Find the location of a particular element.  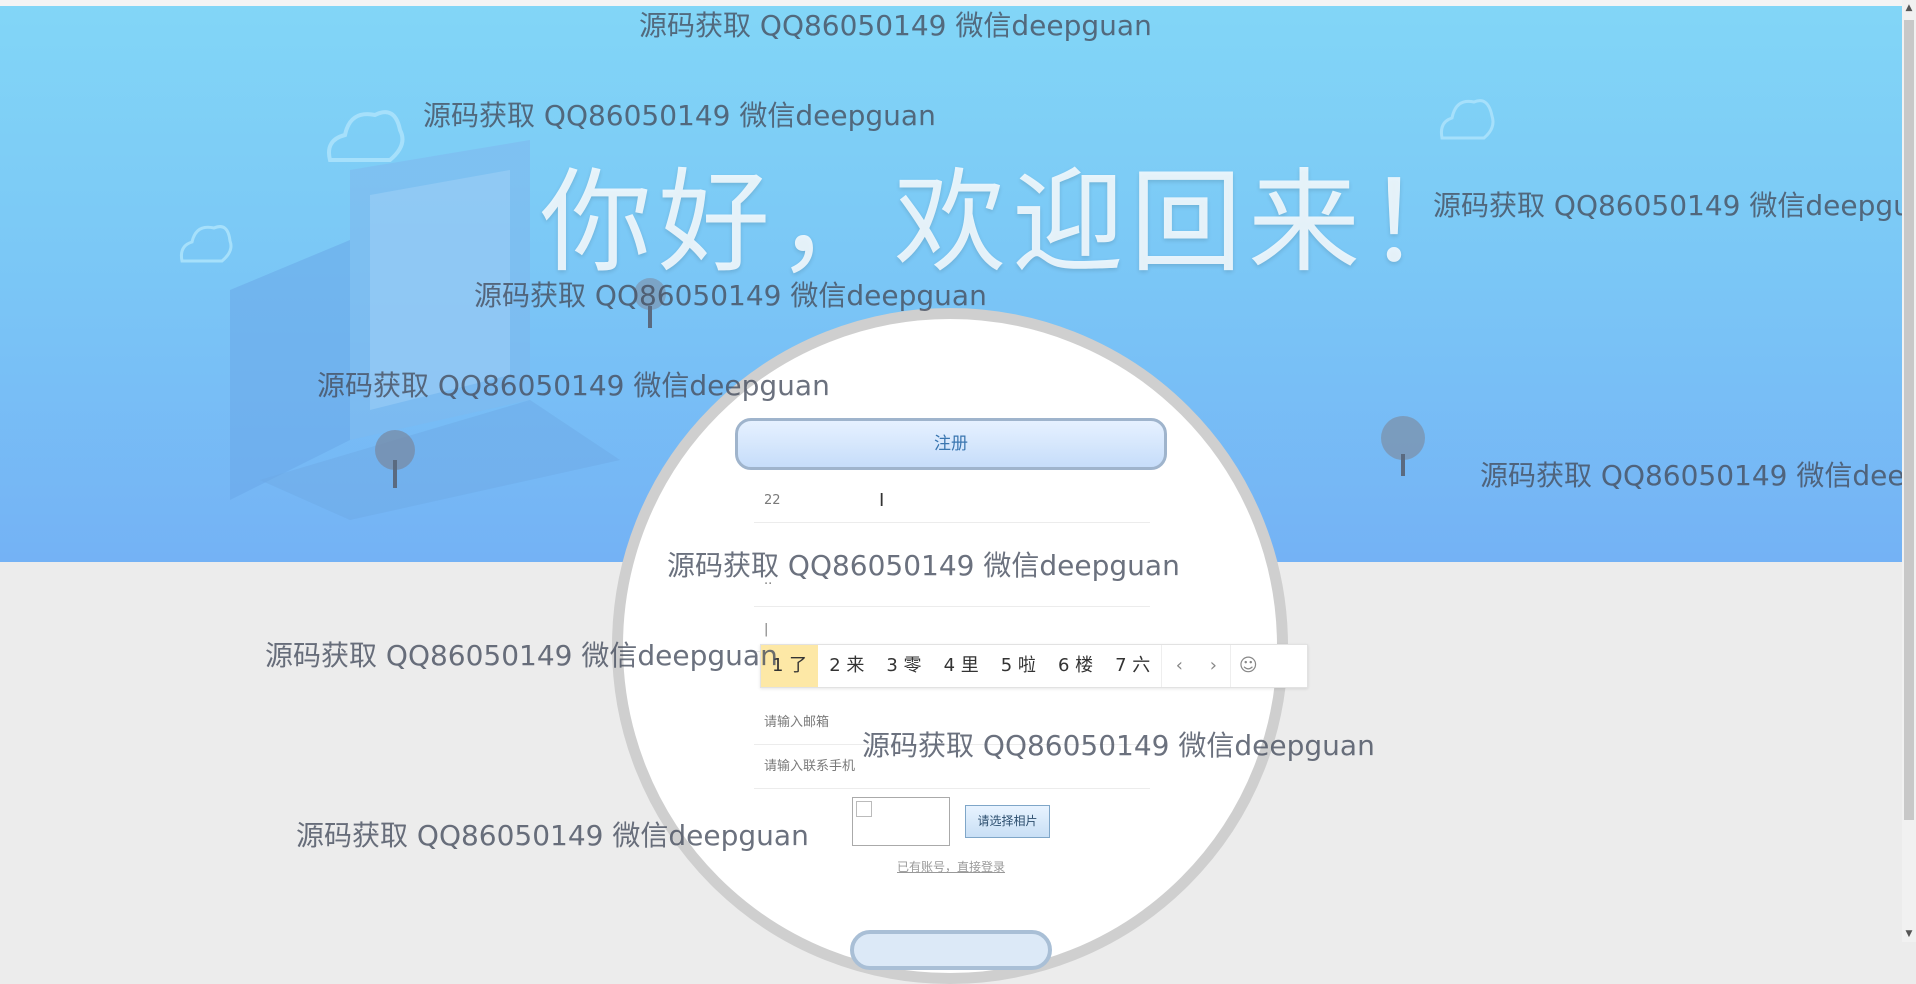

submit-button is located at coordinates (951, 950).